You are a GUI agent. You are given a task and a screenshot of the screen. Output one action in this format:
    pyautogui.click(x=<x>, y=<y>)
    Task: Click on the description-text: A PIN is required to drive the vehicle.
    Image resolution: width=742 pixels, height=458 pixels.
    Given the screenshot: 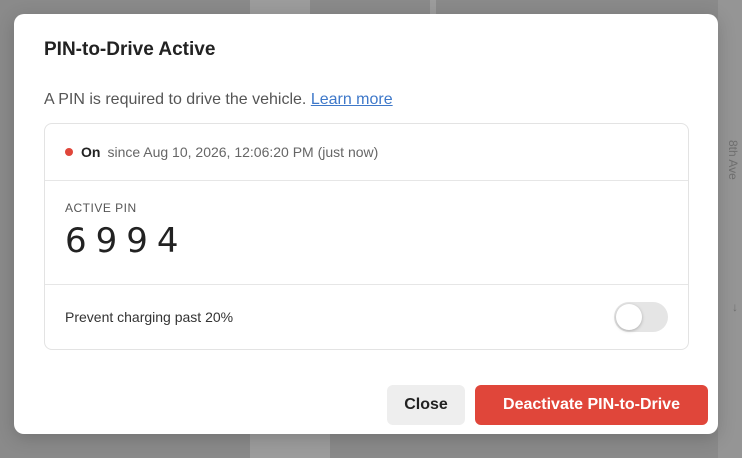 What is the action you would take?
    pyautogui.click(x=175, y=99)
    